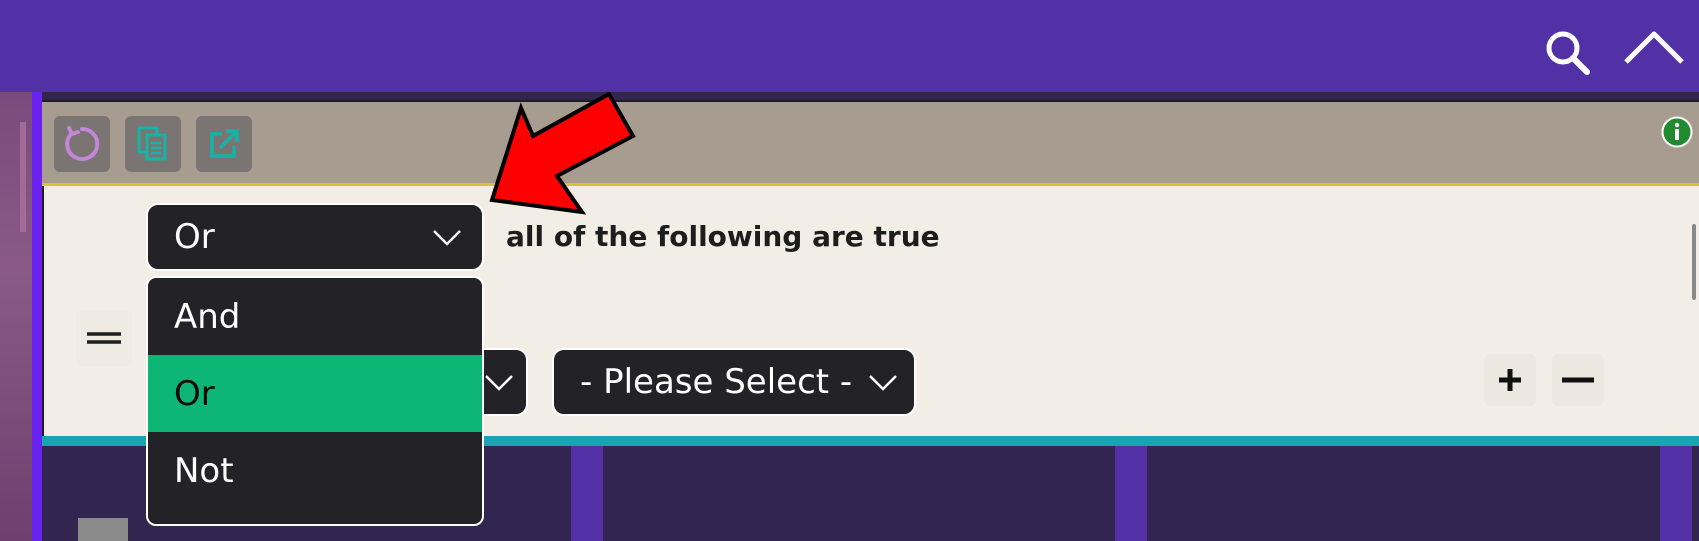 The width and height of the screenshot is (1699, 541). Describe the element at coordinates (103, 529) in the screenshot. I see `lower-item-thumbnail` at that location.